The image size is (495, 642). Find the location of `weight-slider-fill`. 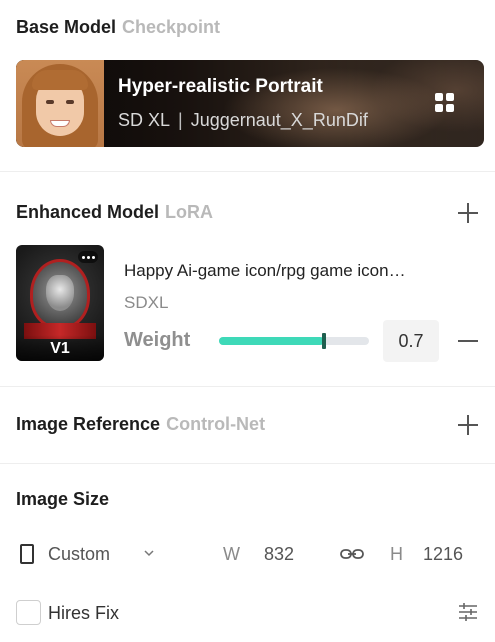

weight-slider-fill is located at coordinates (271, 341).